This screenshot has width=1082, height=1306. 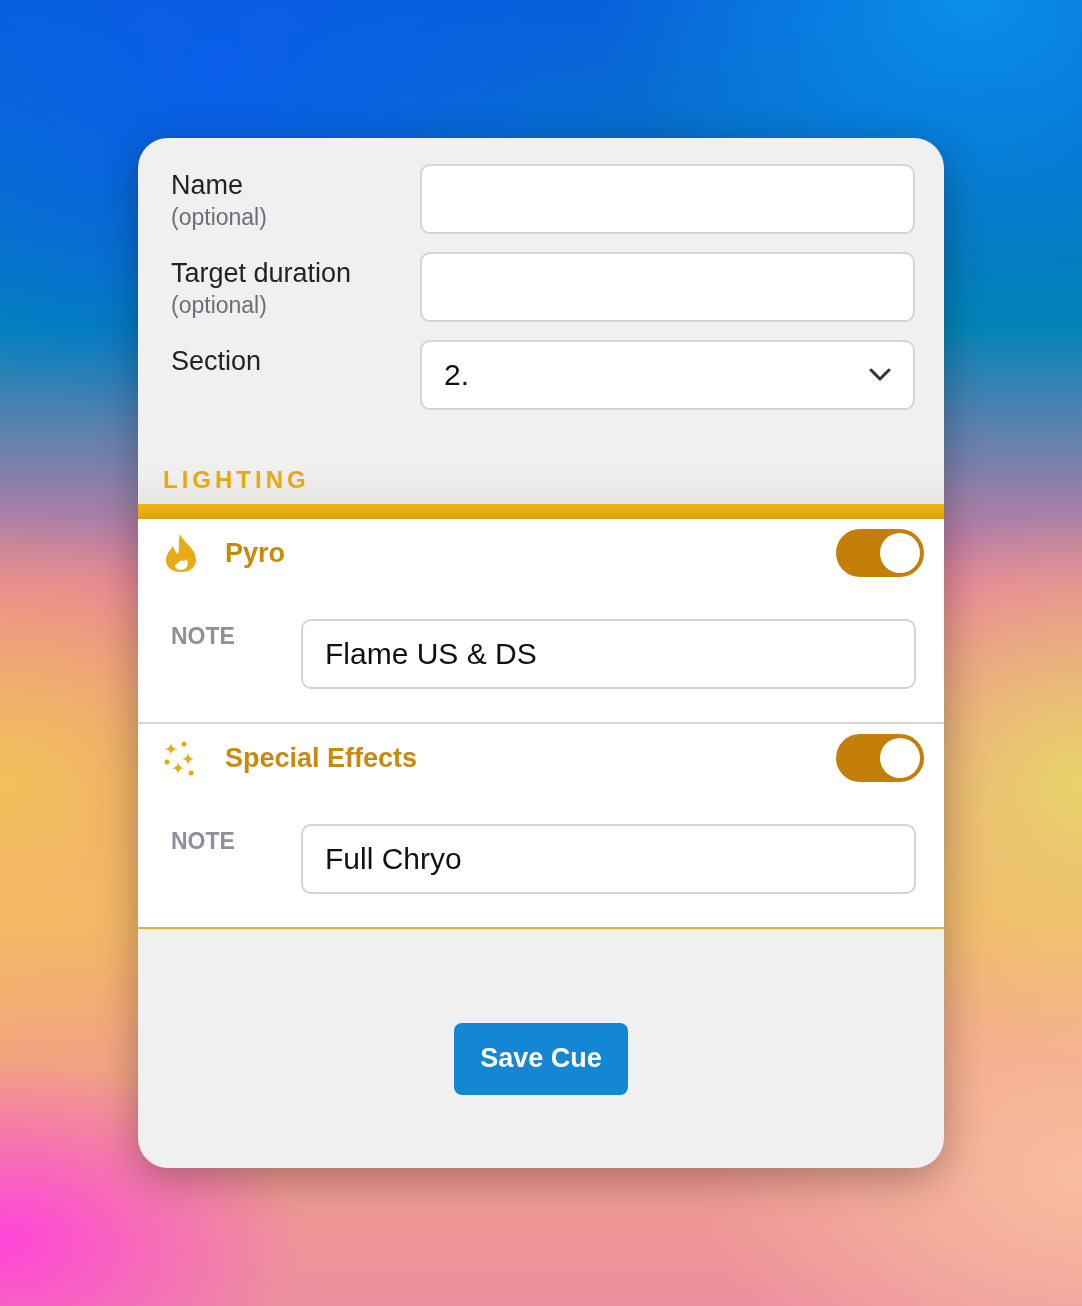 I want to click on field-label: Section, so click(x=217, y=361).